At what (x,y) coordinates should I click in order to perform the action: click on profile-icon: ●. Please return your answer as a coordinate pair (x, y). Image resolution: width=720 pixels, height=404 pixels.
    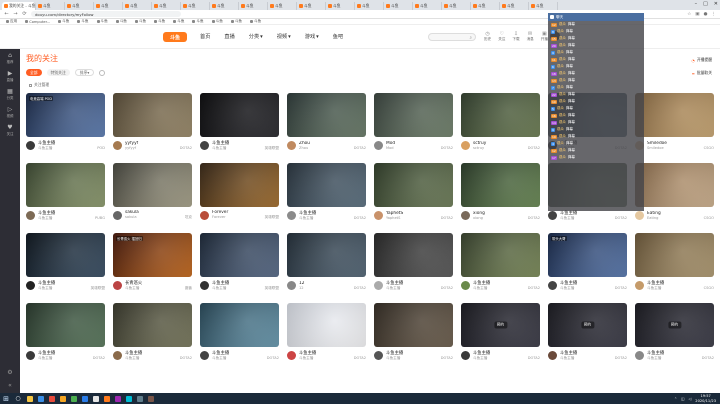
    Looking at the image, I should click on (706, 14).